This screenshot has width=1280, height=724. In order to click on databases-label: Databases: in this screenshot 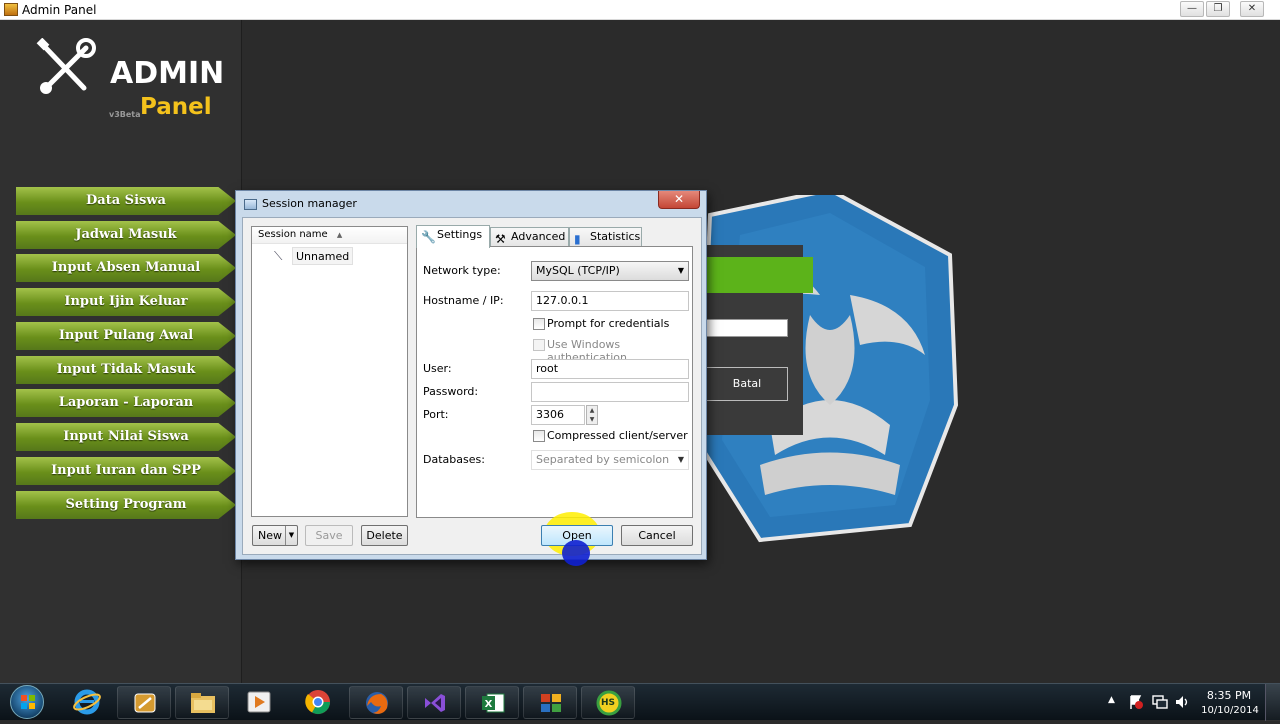, I will do `click(454, 459)`.